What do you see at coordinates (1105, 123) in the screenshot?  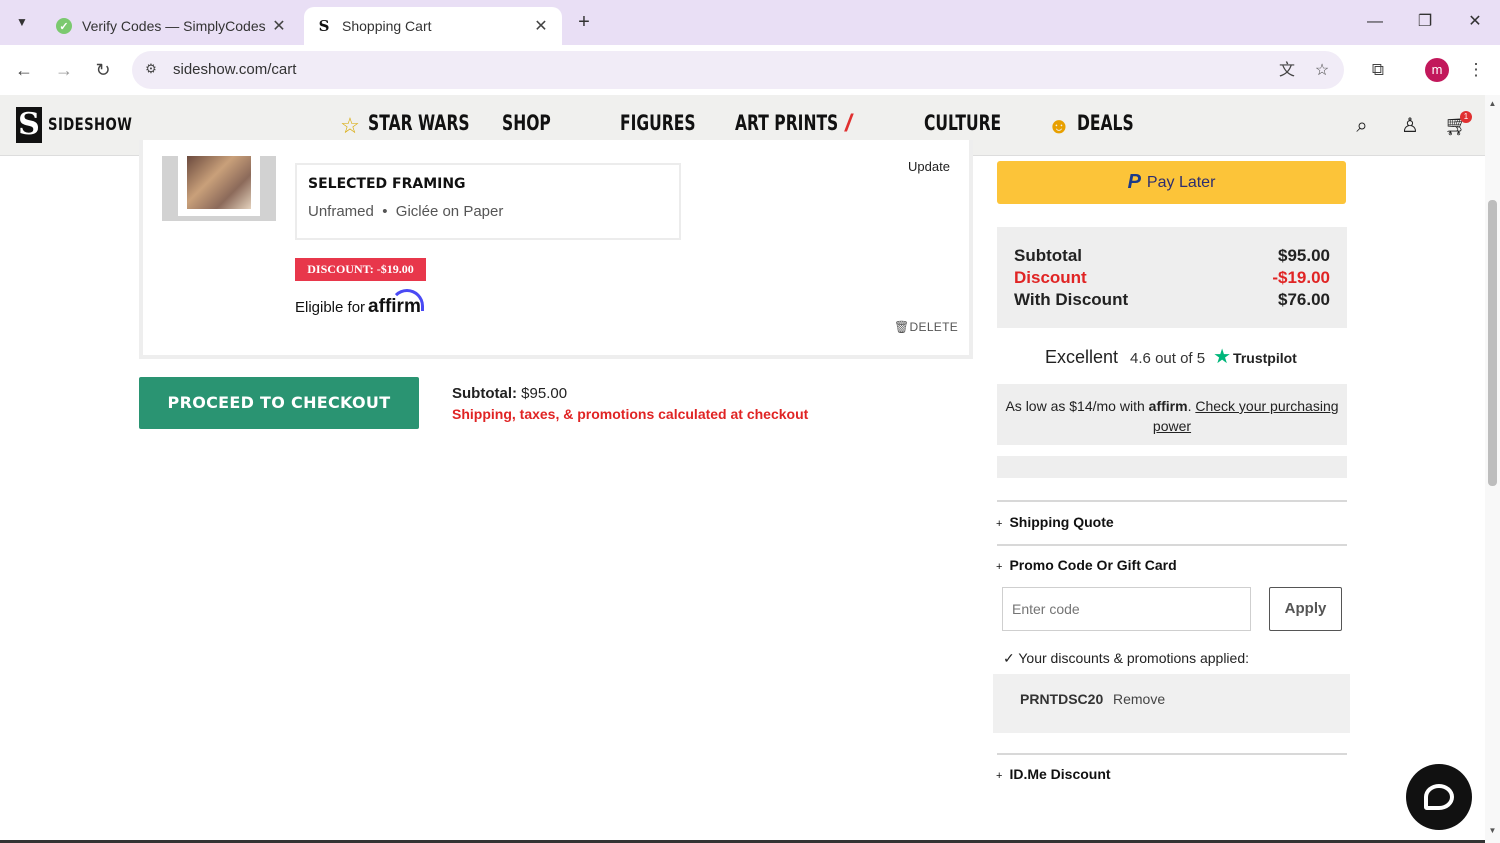 I see `nav-deals: DEALS` at bounding box center [1105, 123].